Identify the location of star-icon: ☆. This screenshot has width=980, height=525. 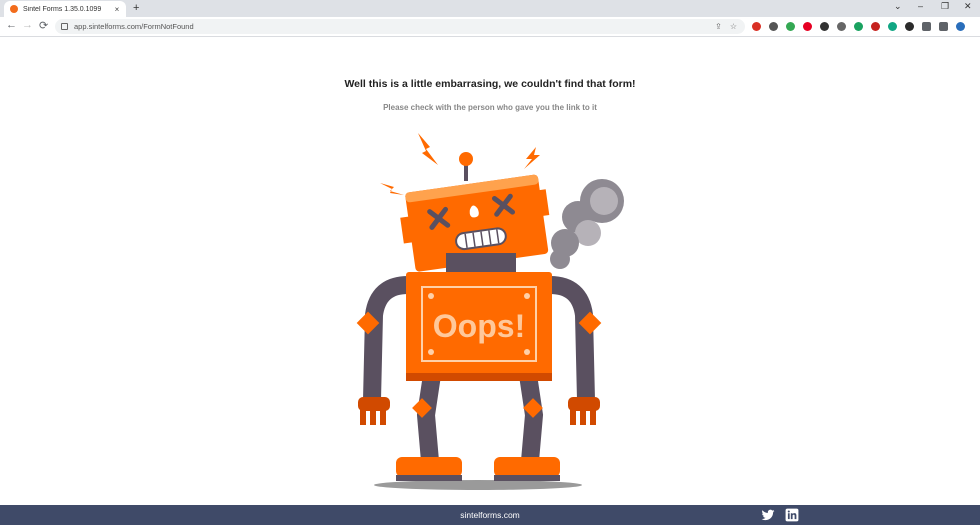
(733, 26).